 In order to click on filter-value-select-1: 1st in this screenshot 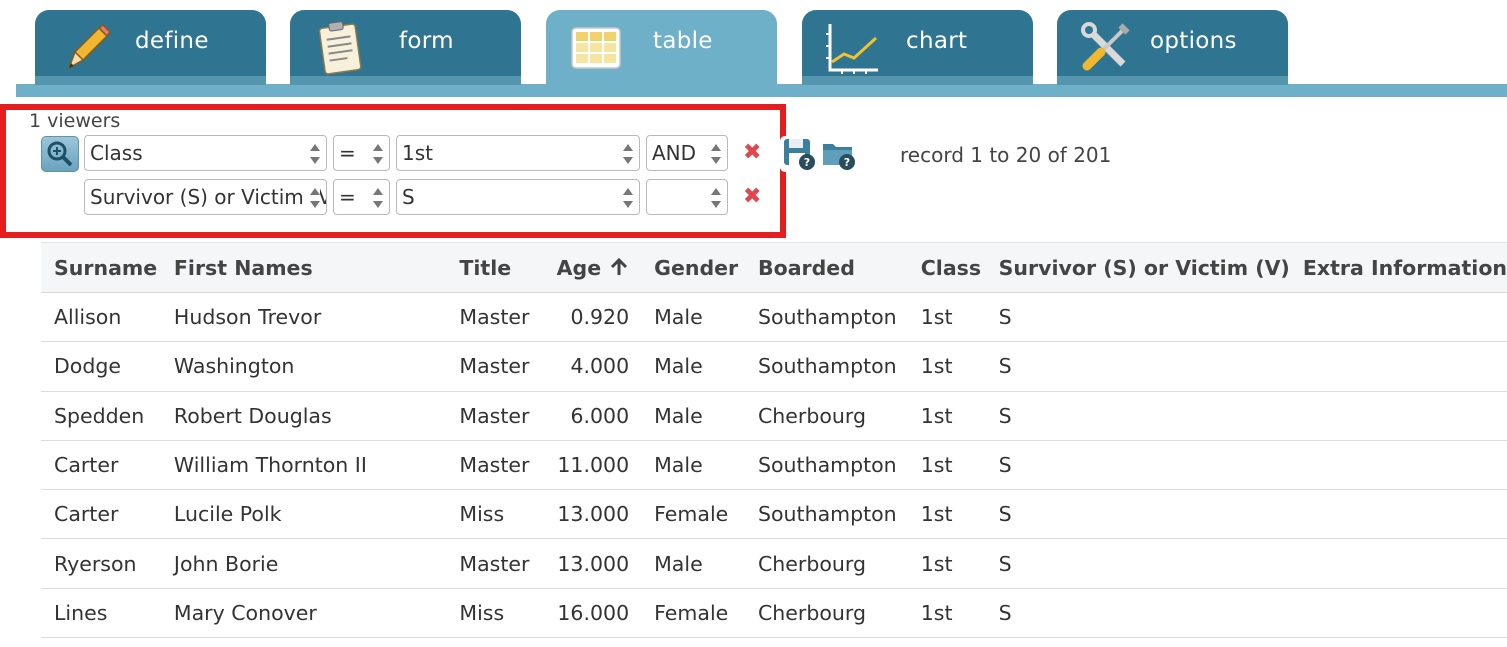, I will do `click(518, 153)`.